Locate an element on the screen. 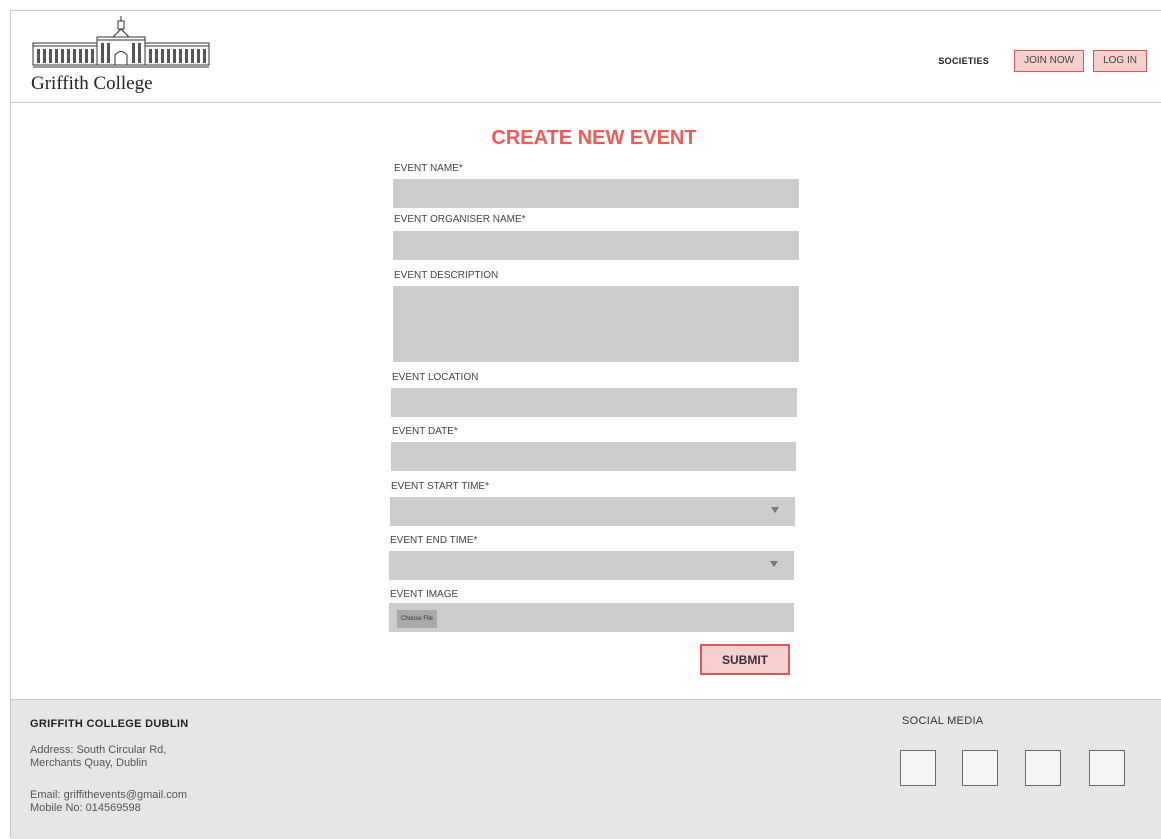 This screenshot has width=1161, height=839. footer-college-name: GRIFFITH COLLEGE DUBLIN is located at coordinates (109, 724).